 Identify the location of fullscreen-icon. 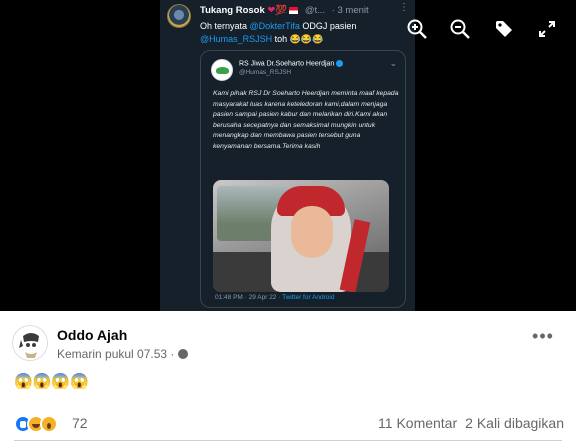
(547, 29).